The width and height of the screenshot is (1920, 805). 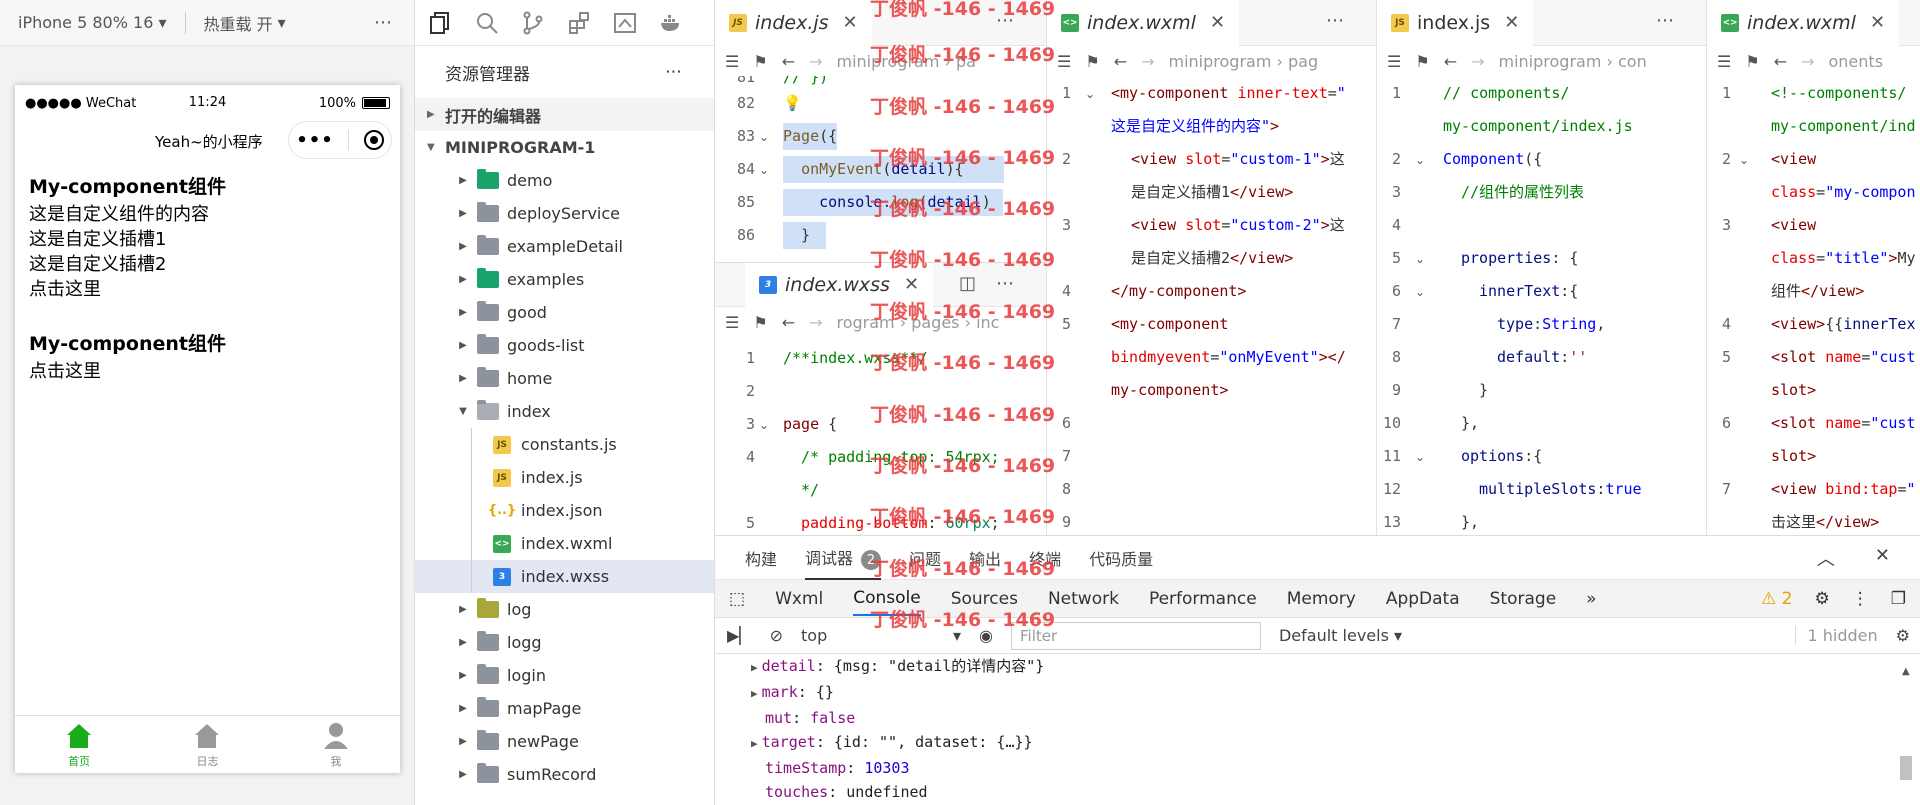 What do you see at coordinates (1898, 599) in the screenshot?
I see `dock-icon: ❐` at bounding box center [1898, 599].